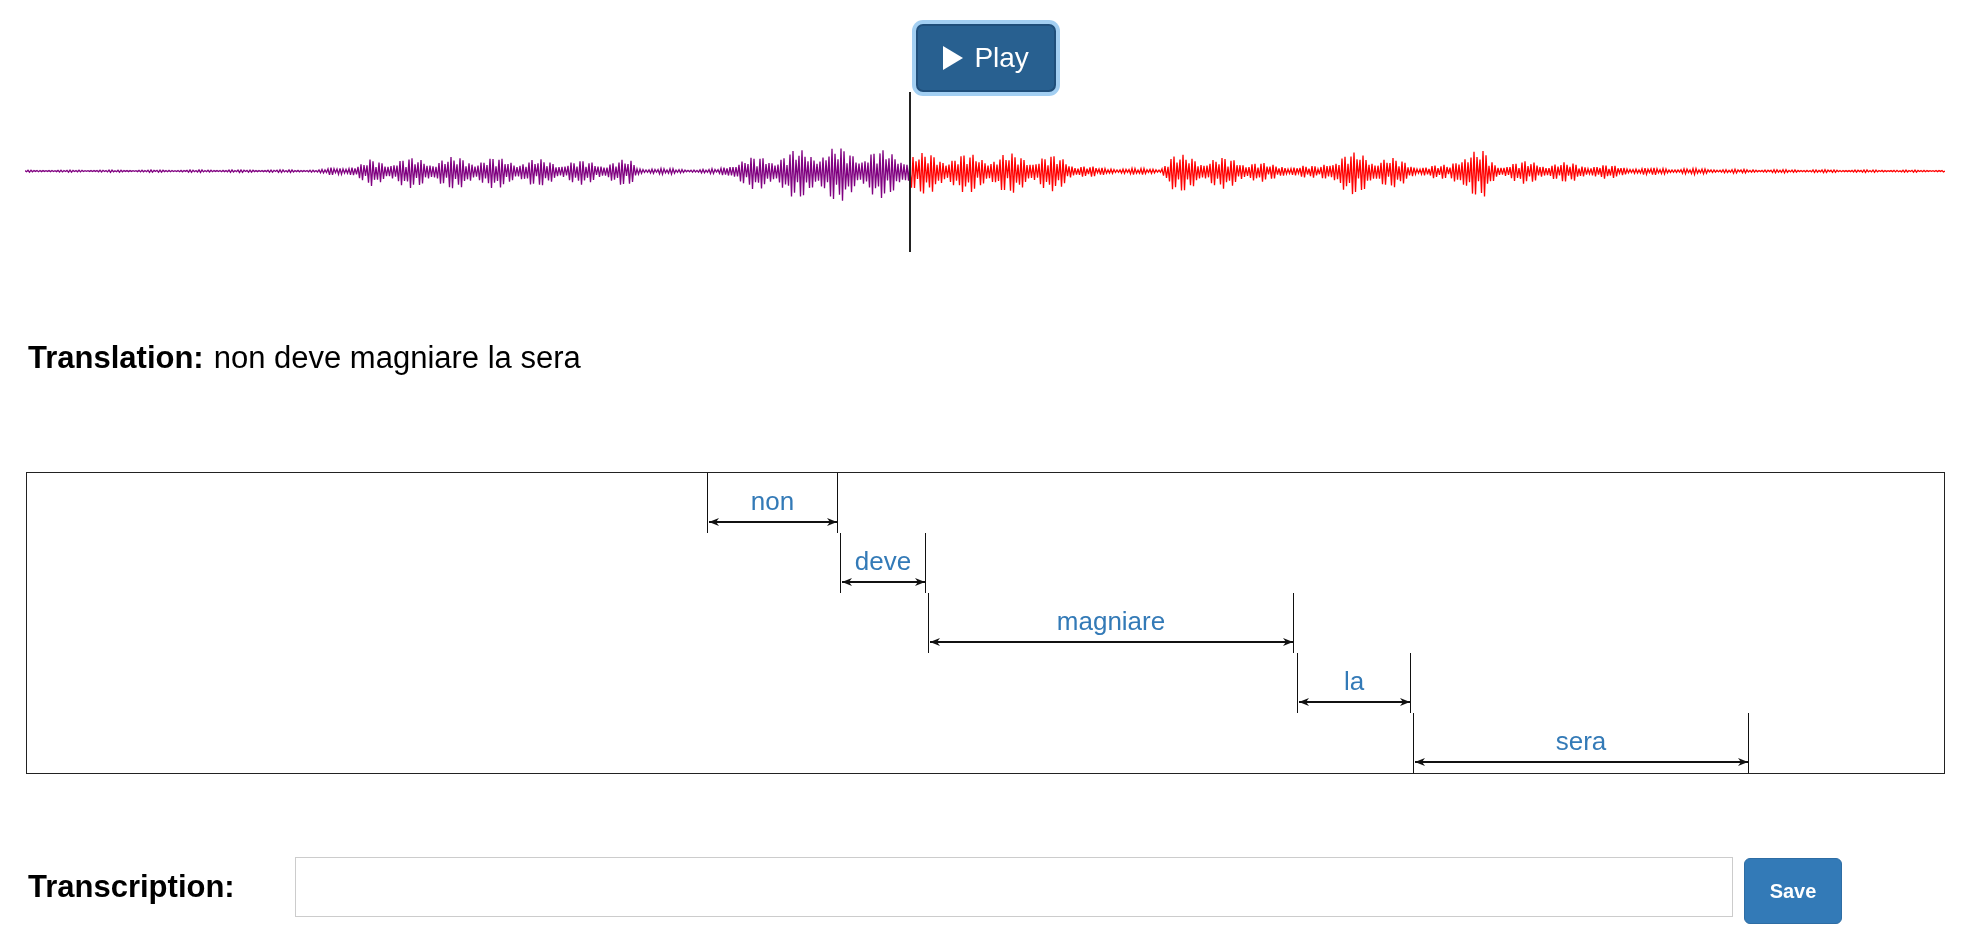 This screenshot has width=1970, height=942. What do you see at coordinates (397, 358) in the screenshot?
I see `translation-text: non deve magniare la sera` at bounding box center [397, 358].